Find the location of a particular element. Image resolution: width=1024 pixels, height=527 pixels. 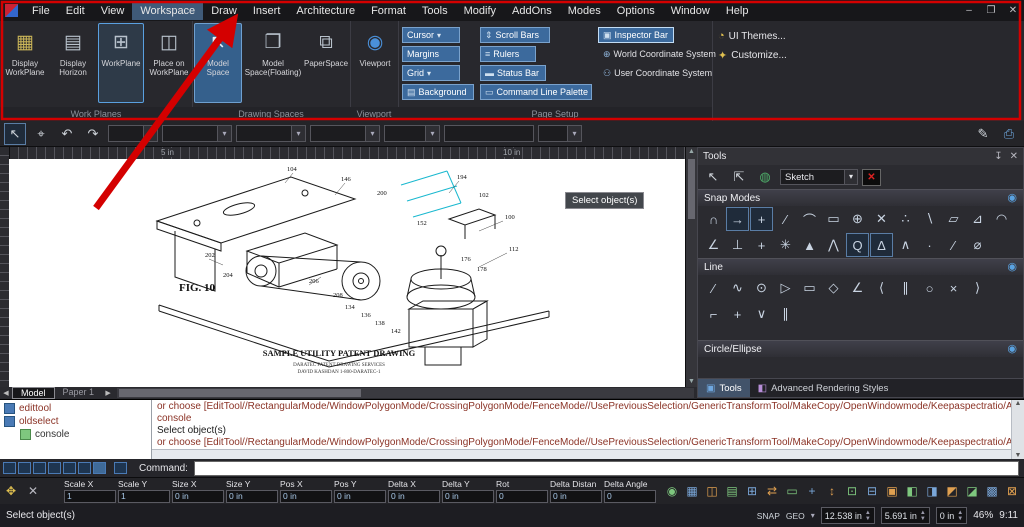

line-tool-icon: ∨ is located at coordinates (761, 314).